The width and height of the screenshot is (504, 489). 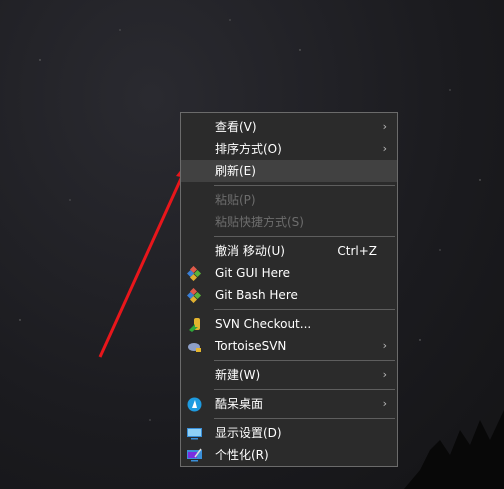 I want to click on menu-item-view: 查看(V) ›, so click(x=289, y=127).